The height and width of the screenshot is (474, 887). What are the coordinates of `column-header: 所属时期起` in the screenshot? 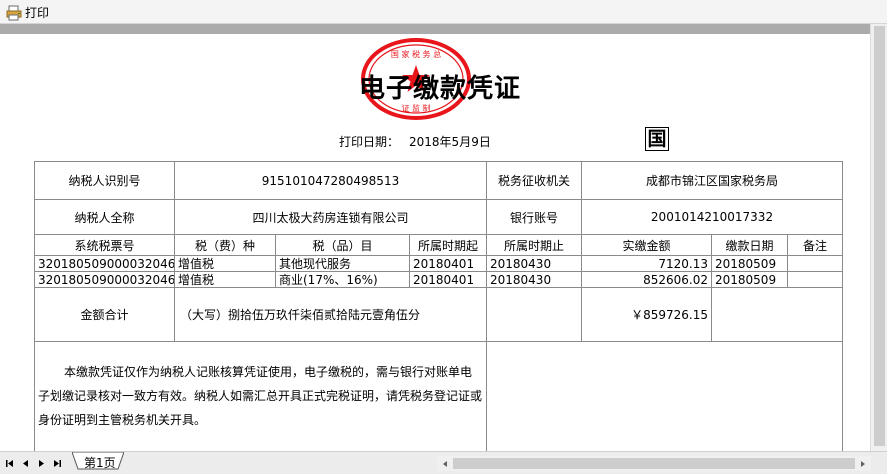 It's located at (447, 245).